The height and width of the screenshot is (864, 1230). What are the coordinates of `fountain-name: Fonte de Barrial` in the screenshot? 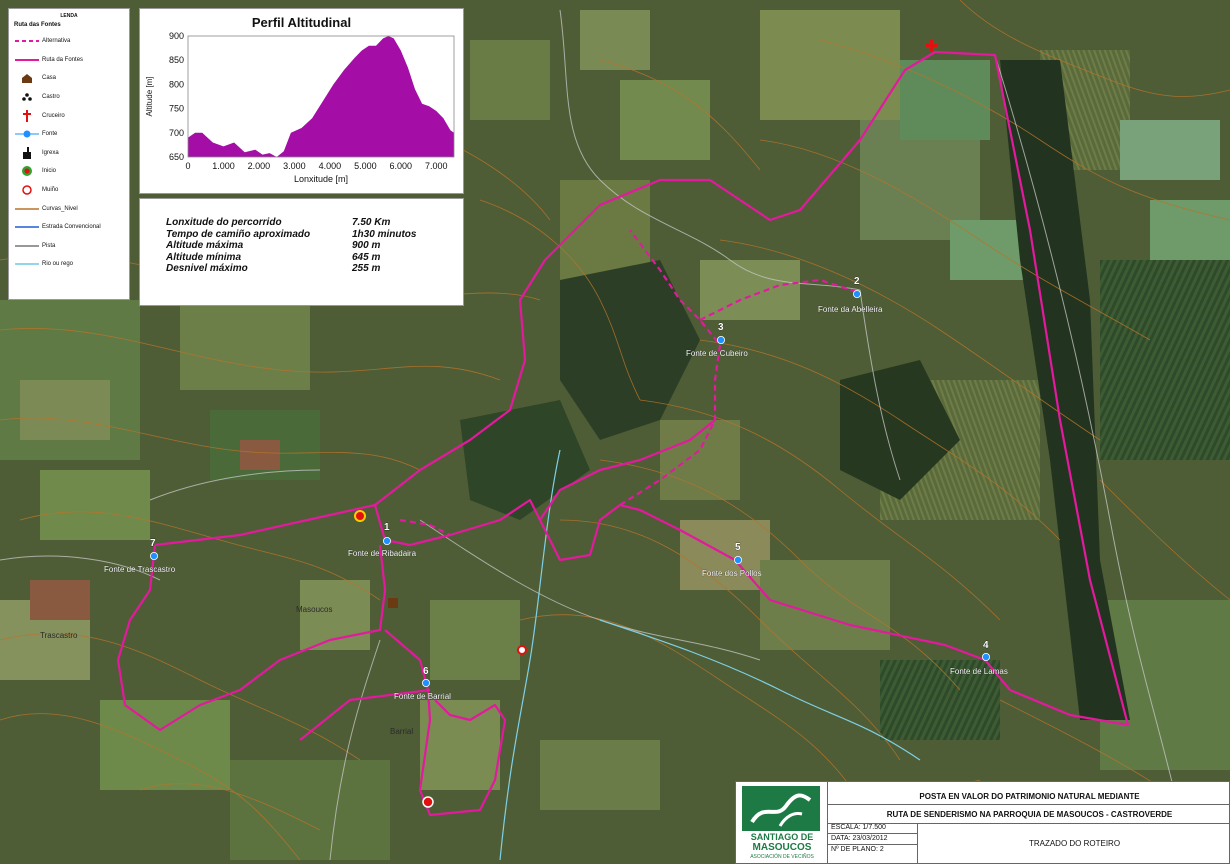 It's located at (422, 696).